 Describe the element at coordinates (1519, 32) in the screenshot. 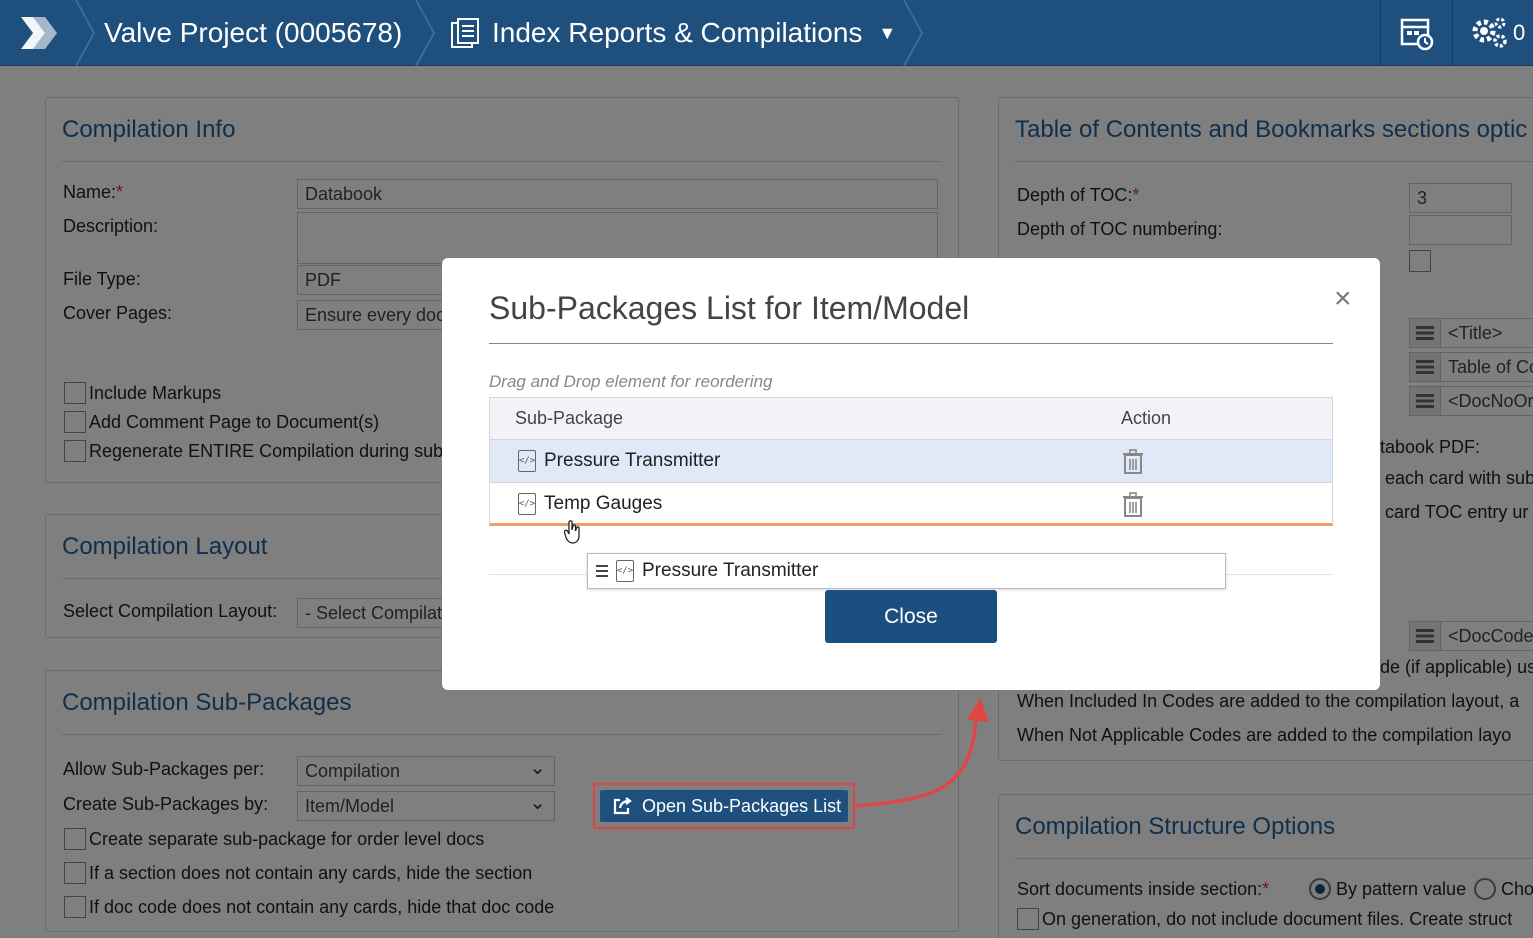

I see `settings-count: 0` at that location.